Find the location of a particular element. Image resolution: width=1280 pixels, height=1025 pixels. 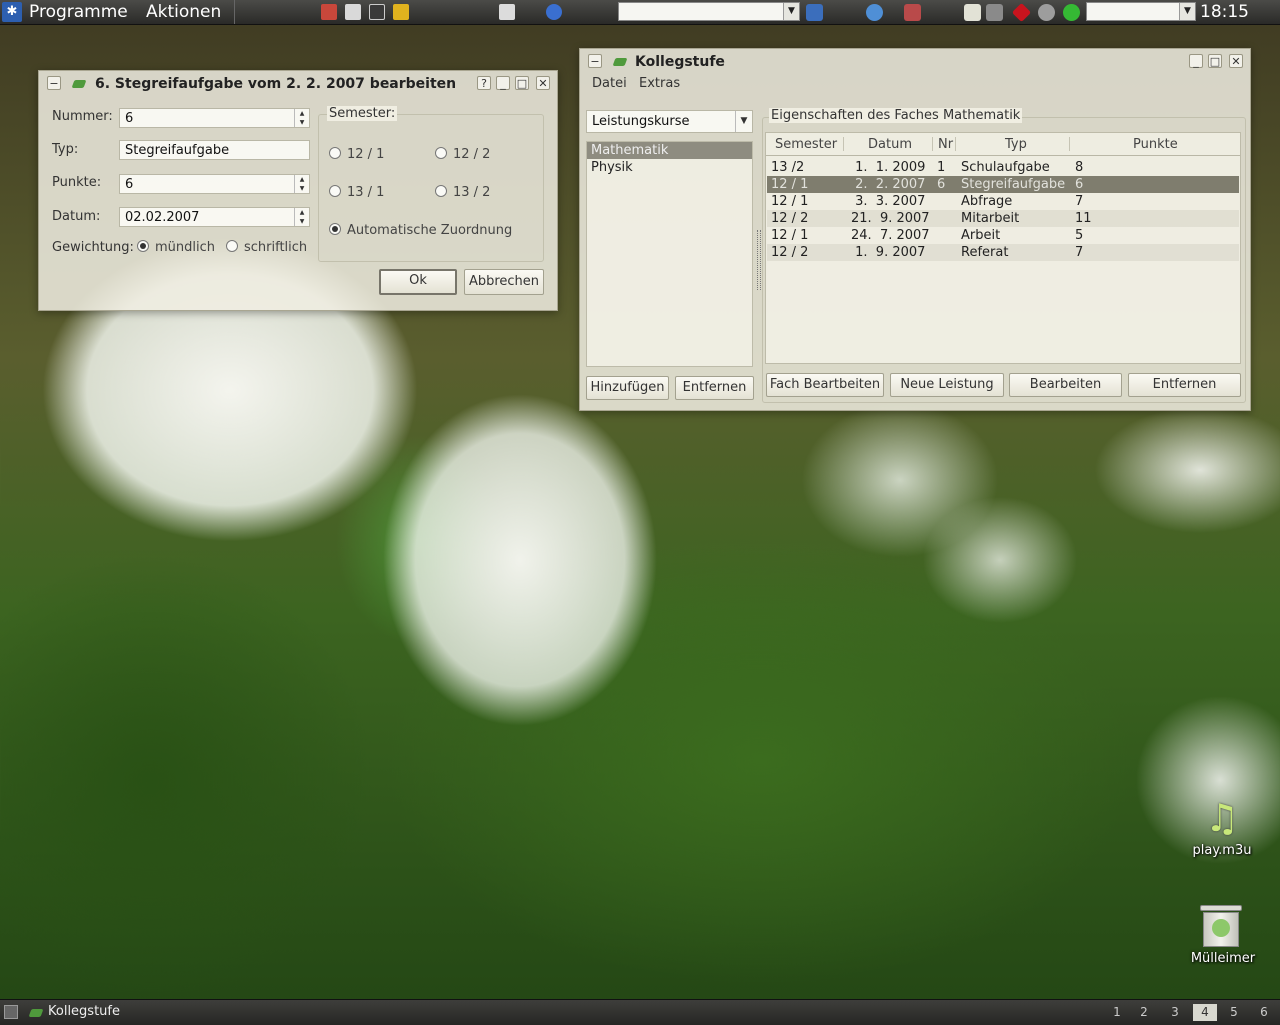

cell-typ: Abfrage is located at coordinates (987, 201).